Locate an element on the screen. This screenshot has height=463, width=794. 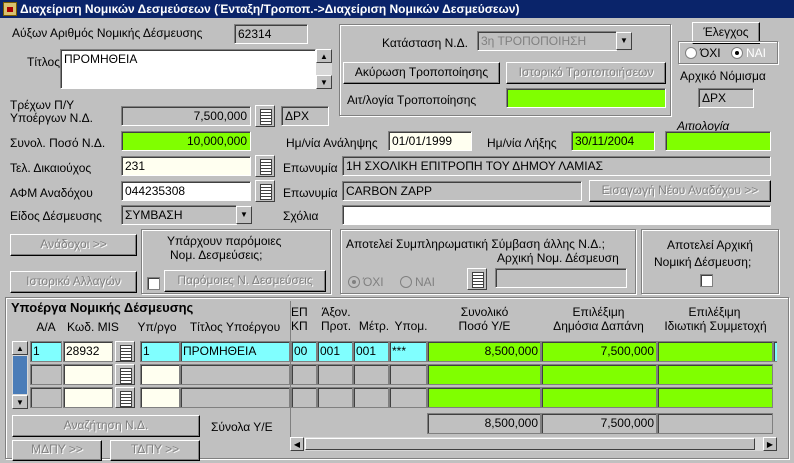
beneficiary-list-icon is located at coordinates (265, 166).